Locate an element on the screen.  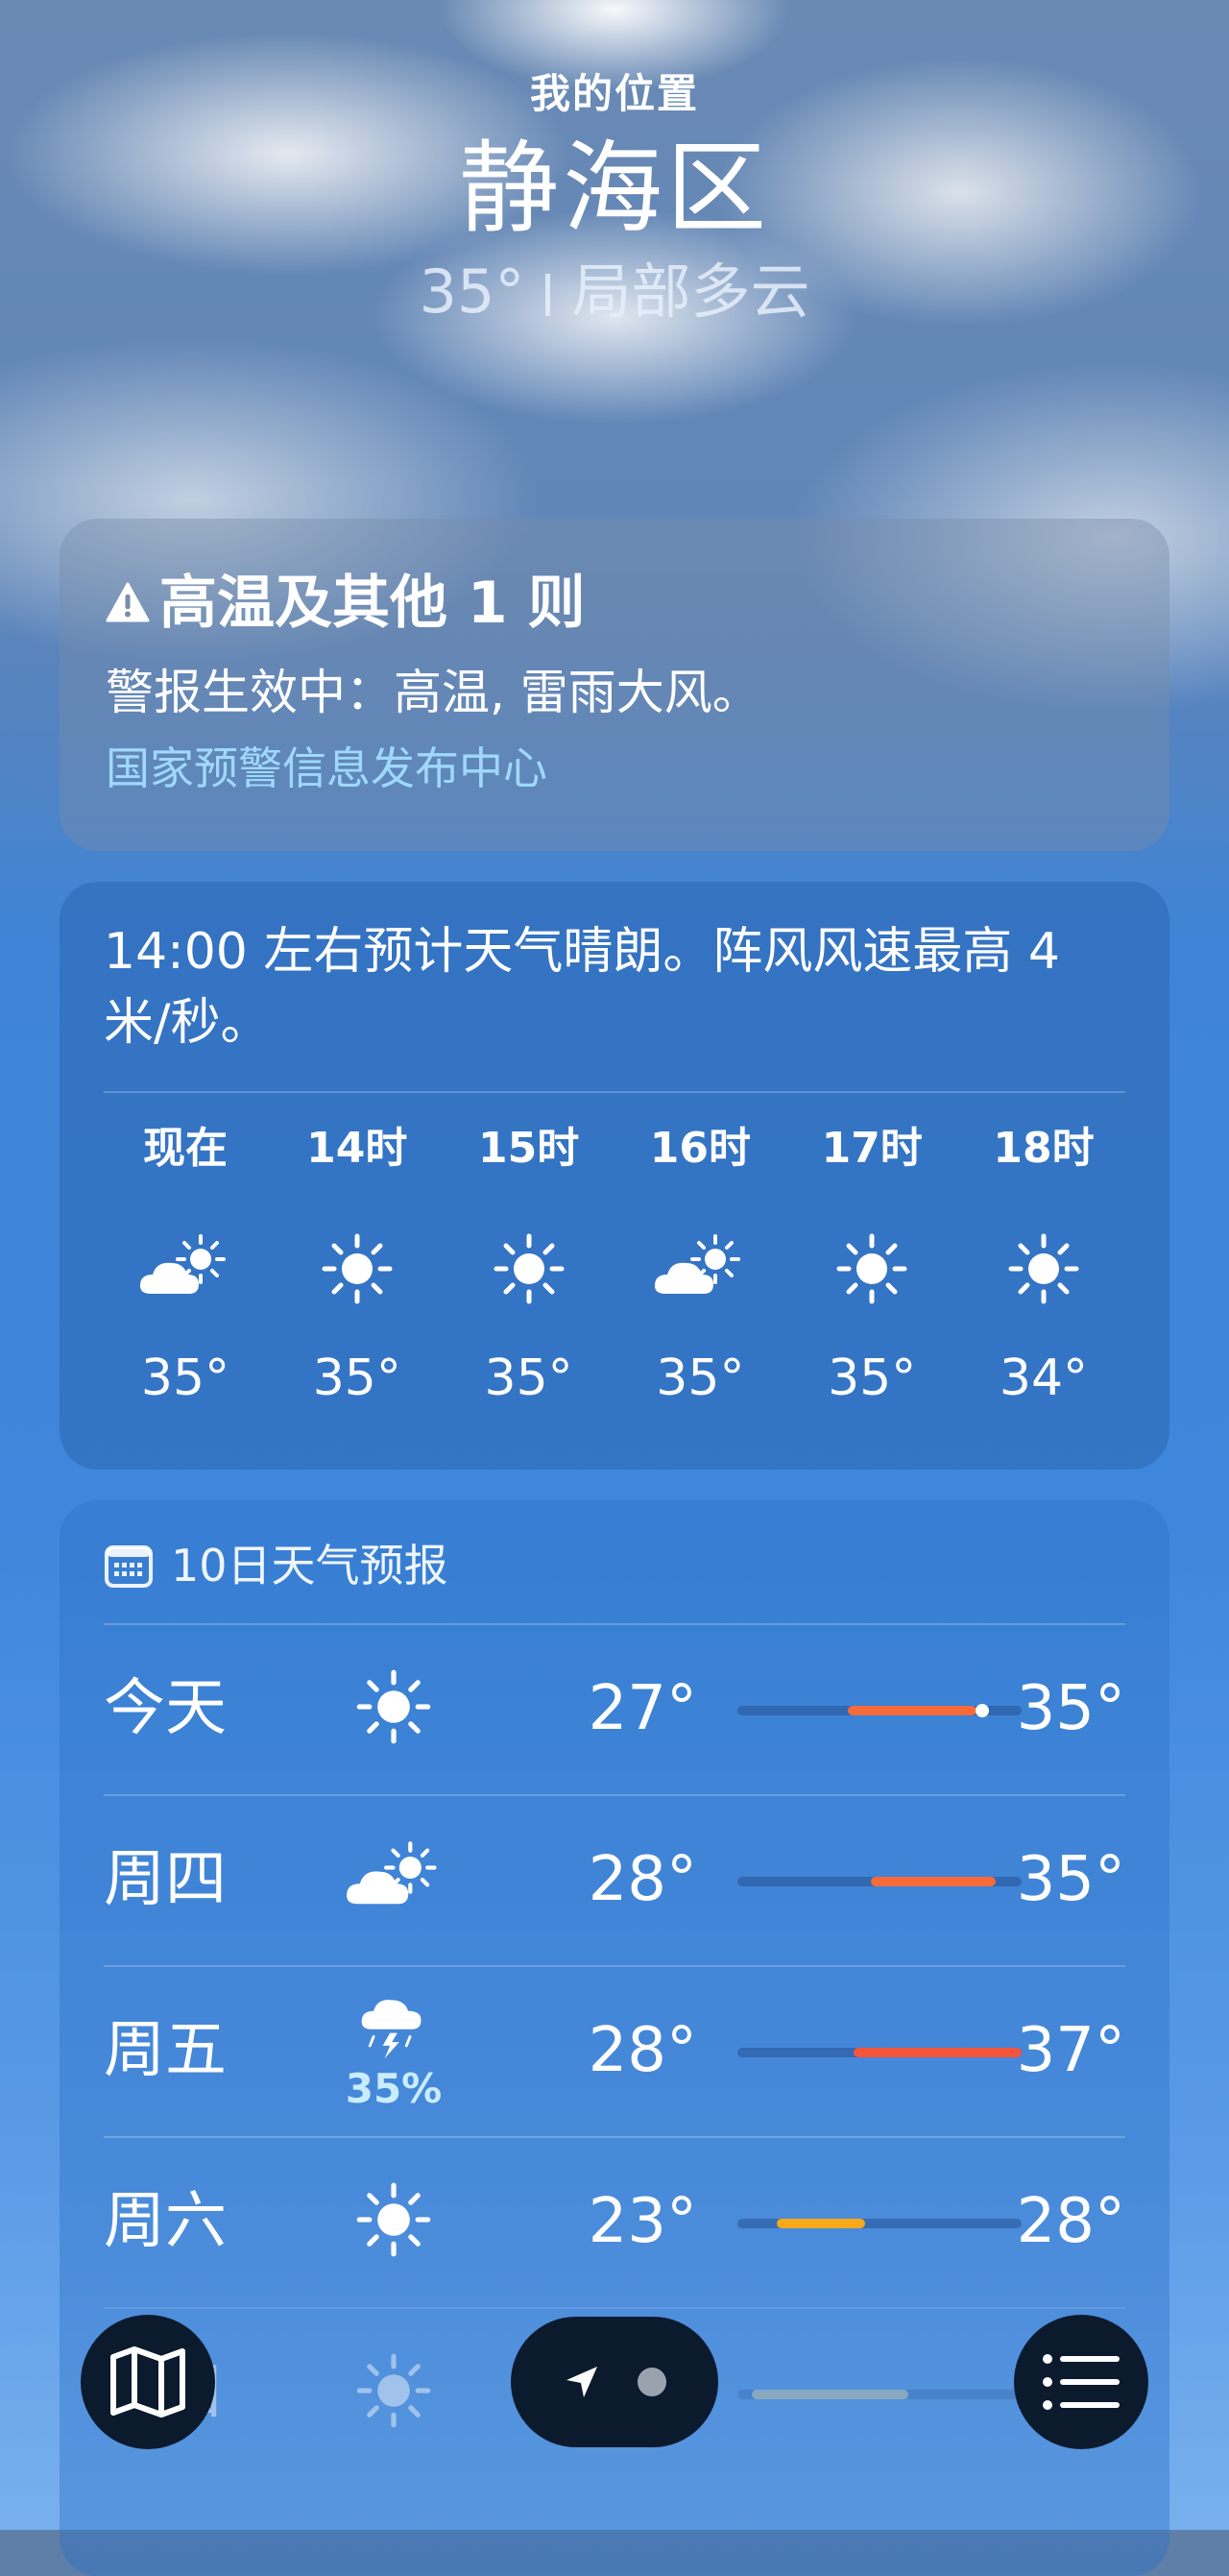
hour-label: 14时 is located at coordinates (357, 1148).